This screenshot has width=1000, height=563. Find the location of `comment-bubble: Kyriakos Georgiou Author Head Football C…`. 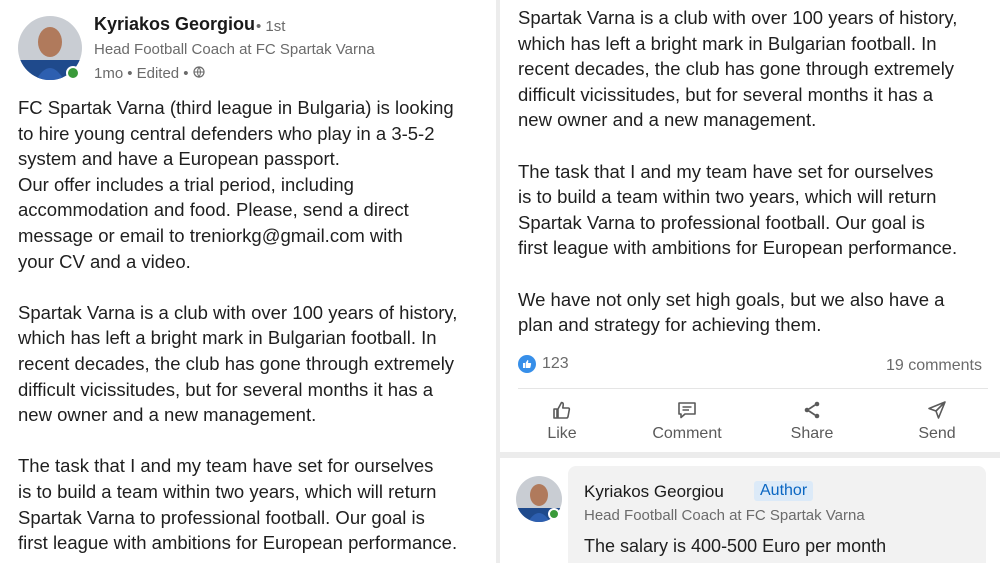

comment-bubble: Kyriakos Georgiou Author Head Football C… is located at coordinates (777, 514).